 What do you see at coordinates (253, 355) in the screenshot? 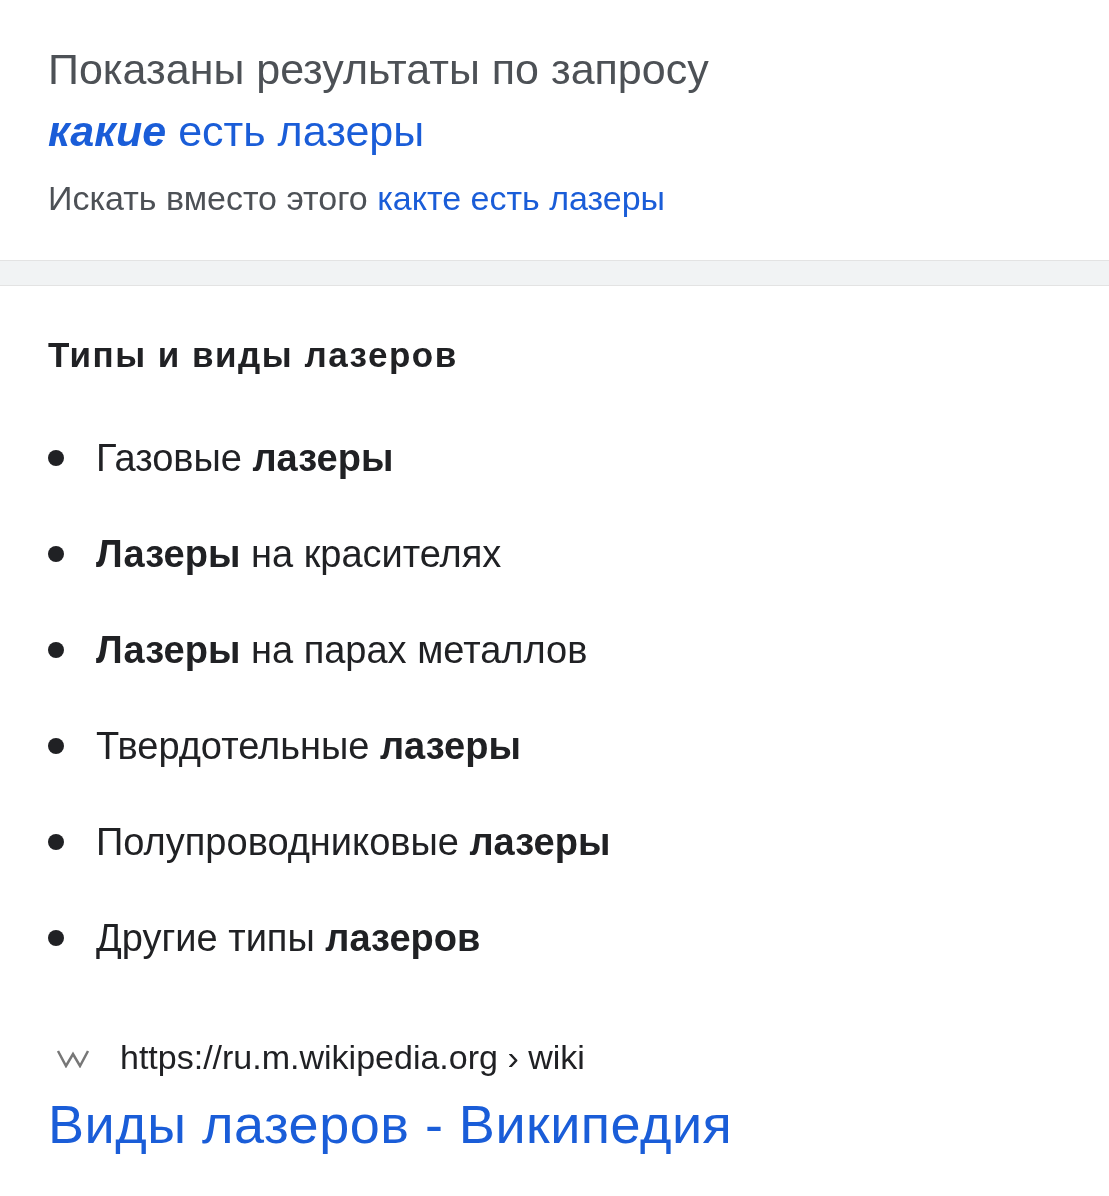
I see `snippet-heading: Типы и виды лазеров` at bounding box center [253, 355].